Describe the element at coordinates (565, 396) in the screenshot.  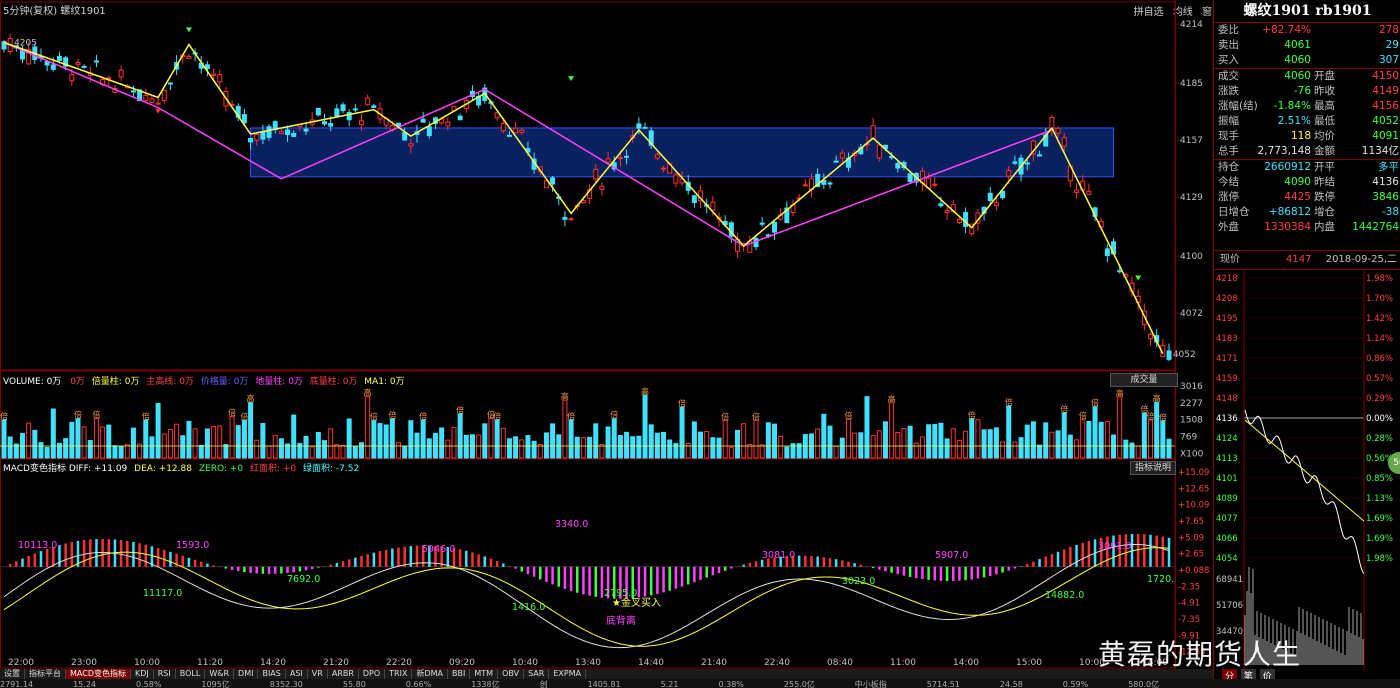
I see `volume-mark: 高` at that location.